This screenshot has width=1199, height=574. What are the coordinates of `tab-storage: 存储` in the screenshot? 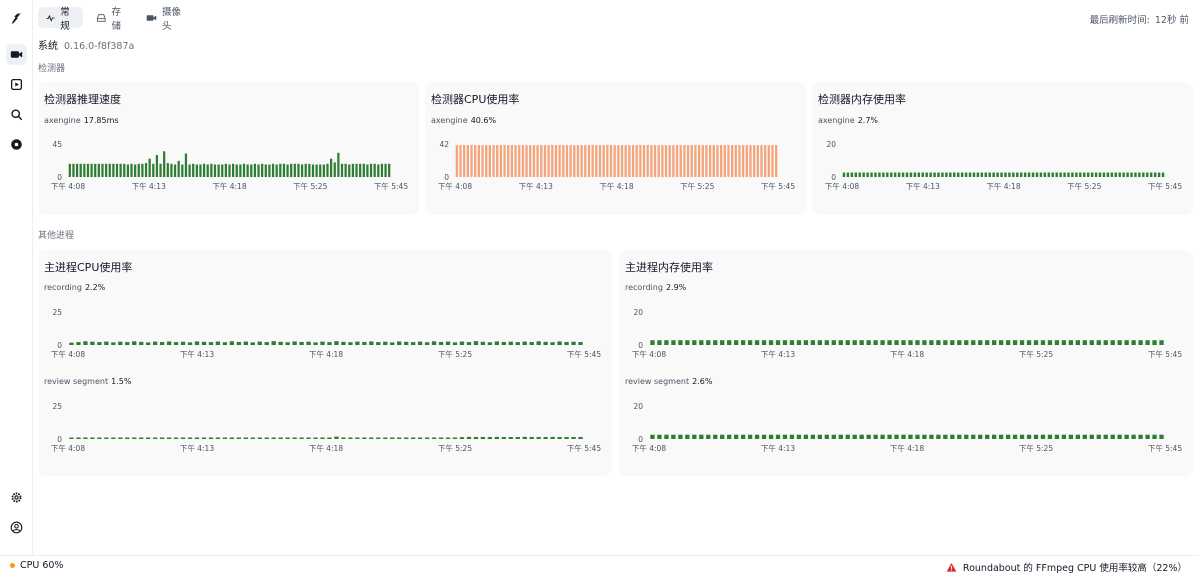 It's located at (112, 19).